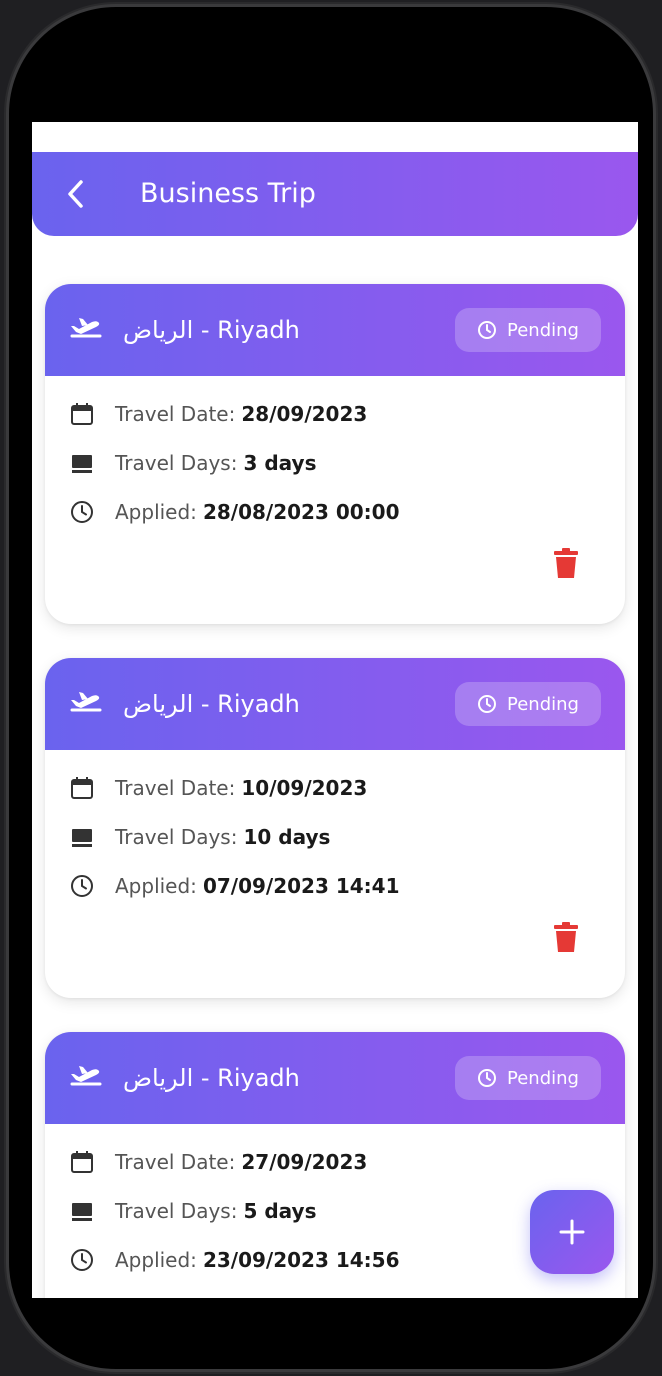 The height and width of the screenshot is (1376, 662). Describe the element at coordinates (280, 1211) in the screenshot. I see `travel-days-value: 5 days` at that location.